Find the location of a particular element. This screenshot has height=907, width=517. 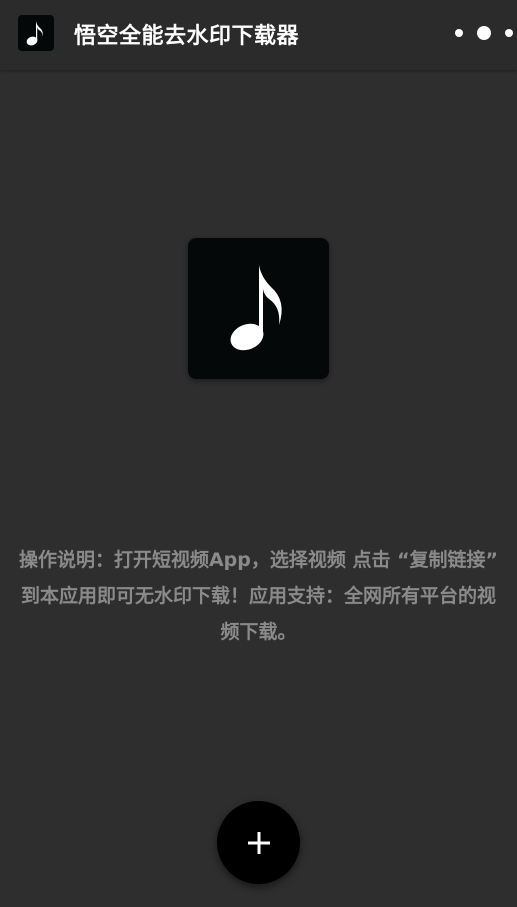

hero-logo is located at coordinates (258, 308).